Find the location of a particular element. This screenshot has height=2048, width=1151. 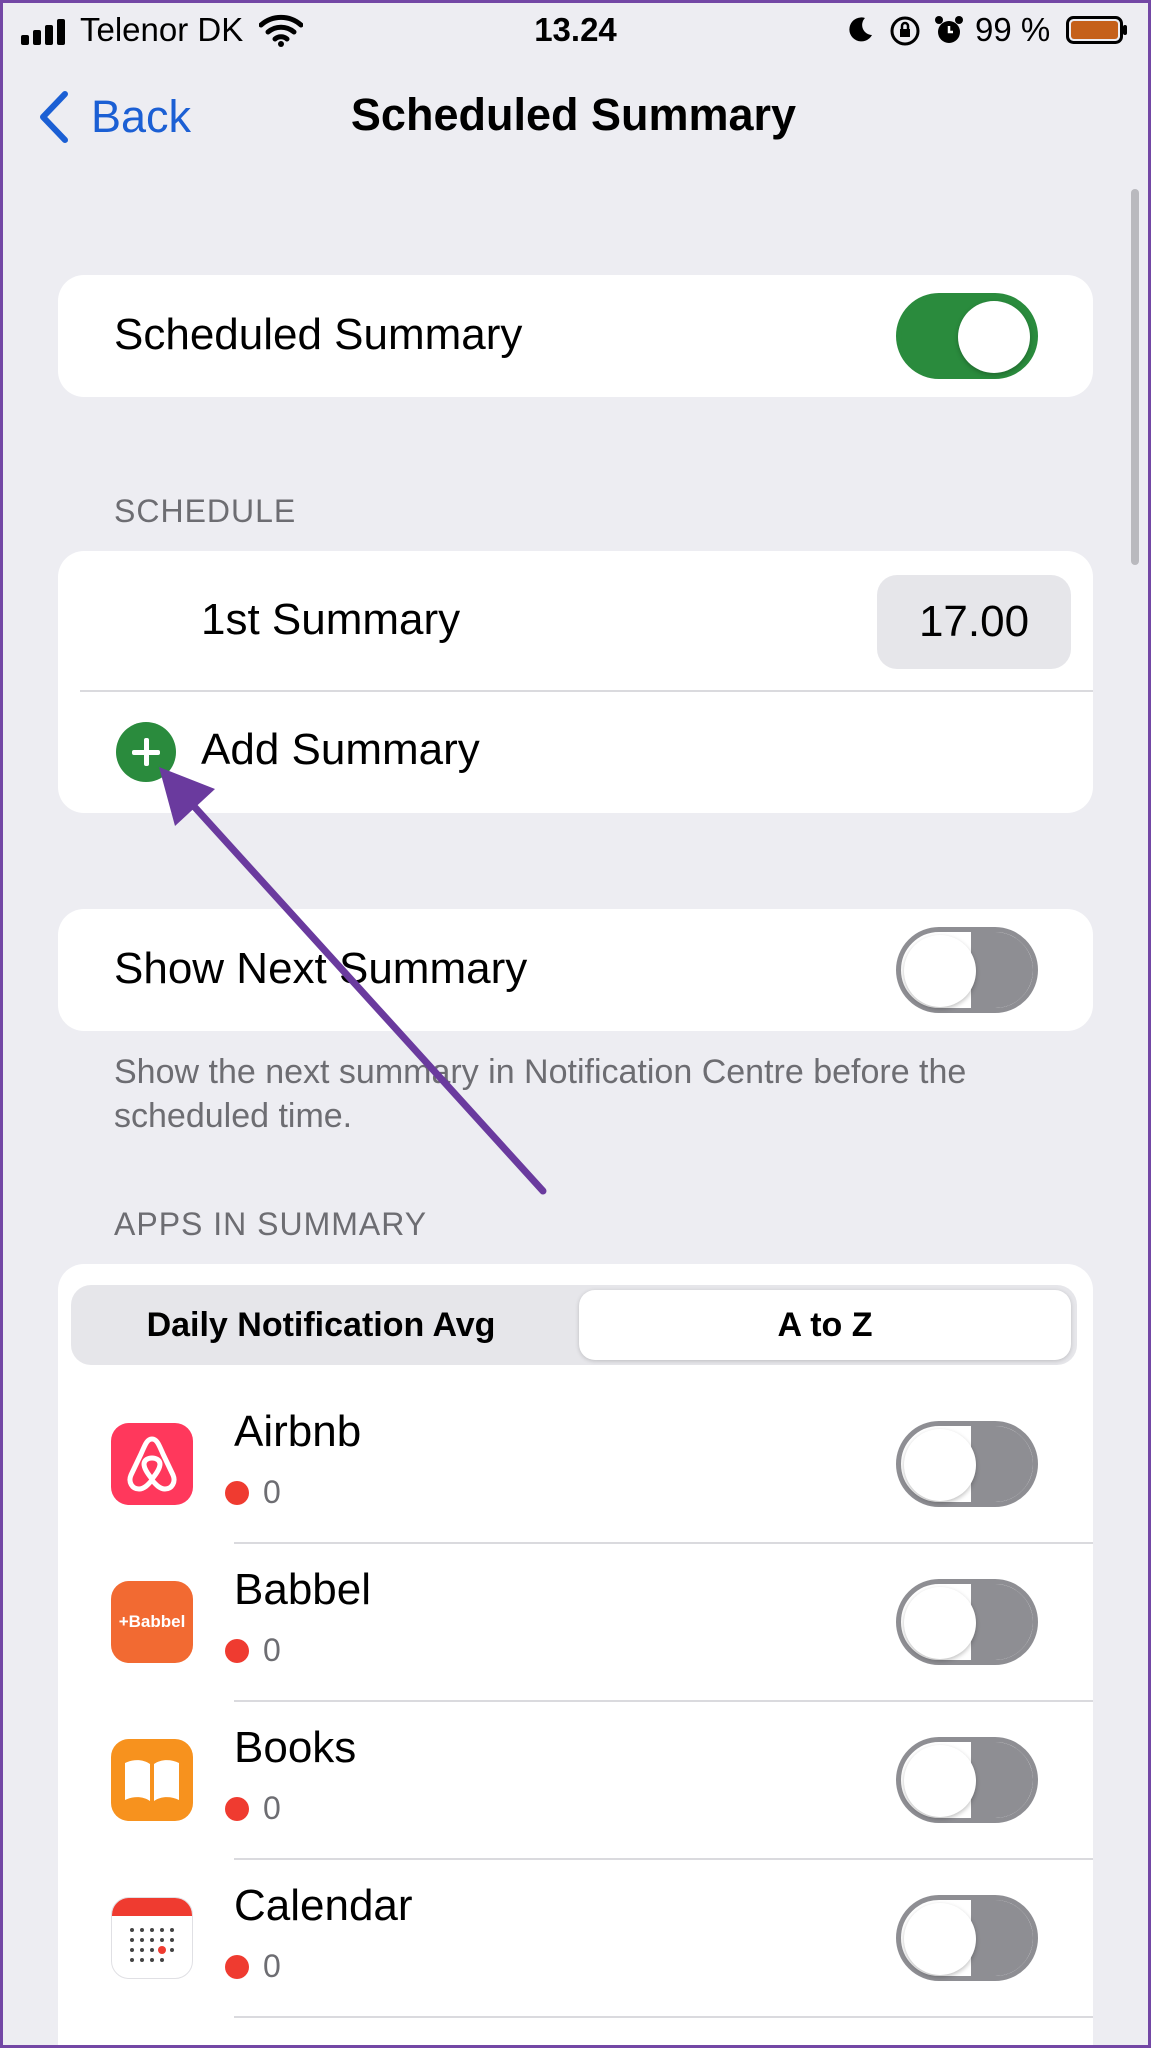

airbnb-toggle is located at coordinates (967, 1464).